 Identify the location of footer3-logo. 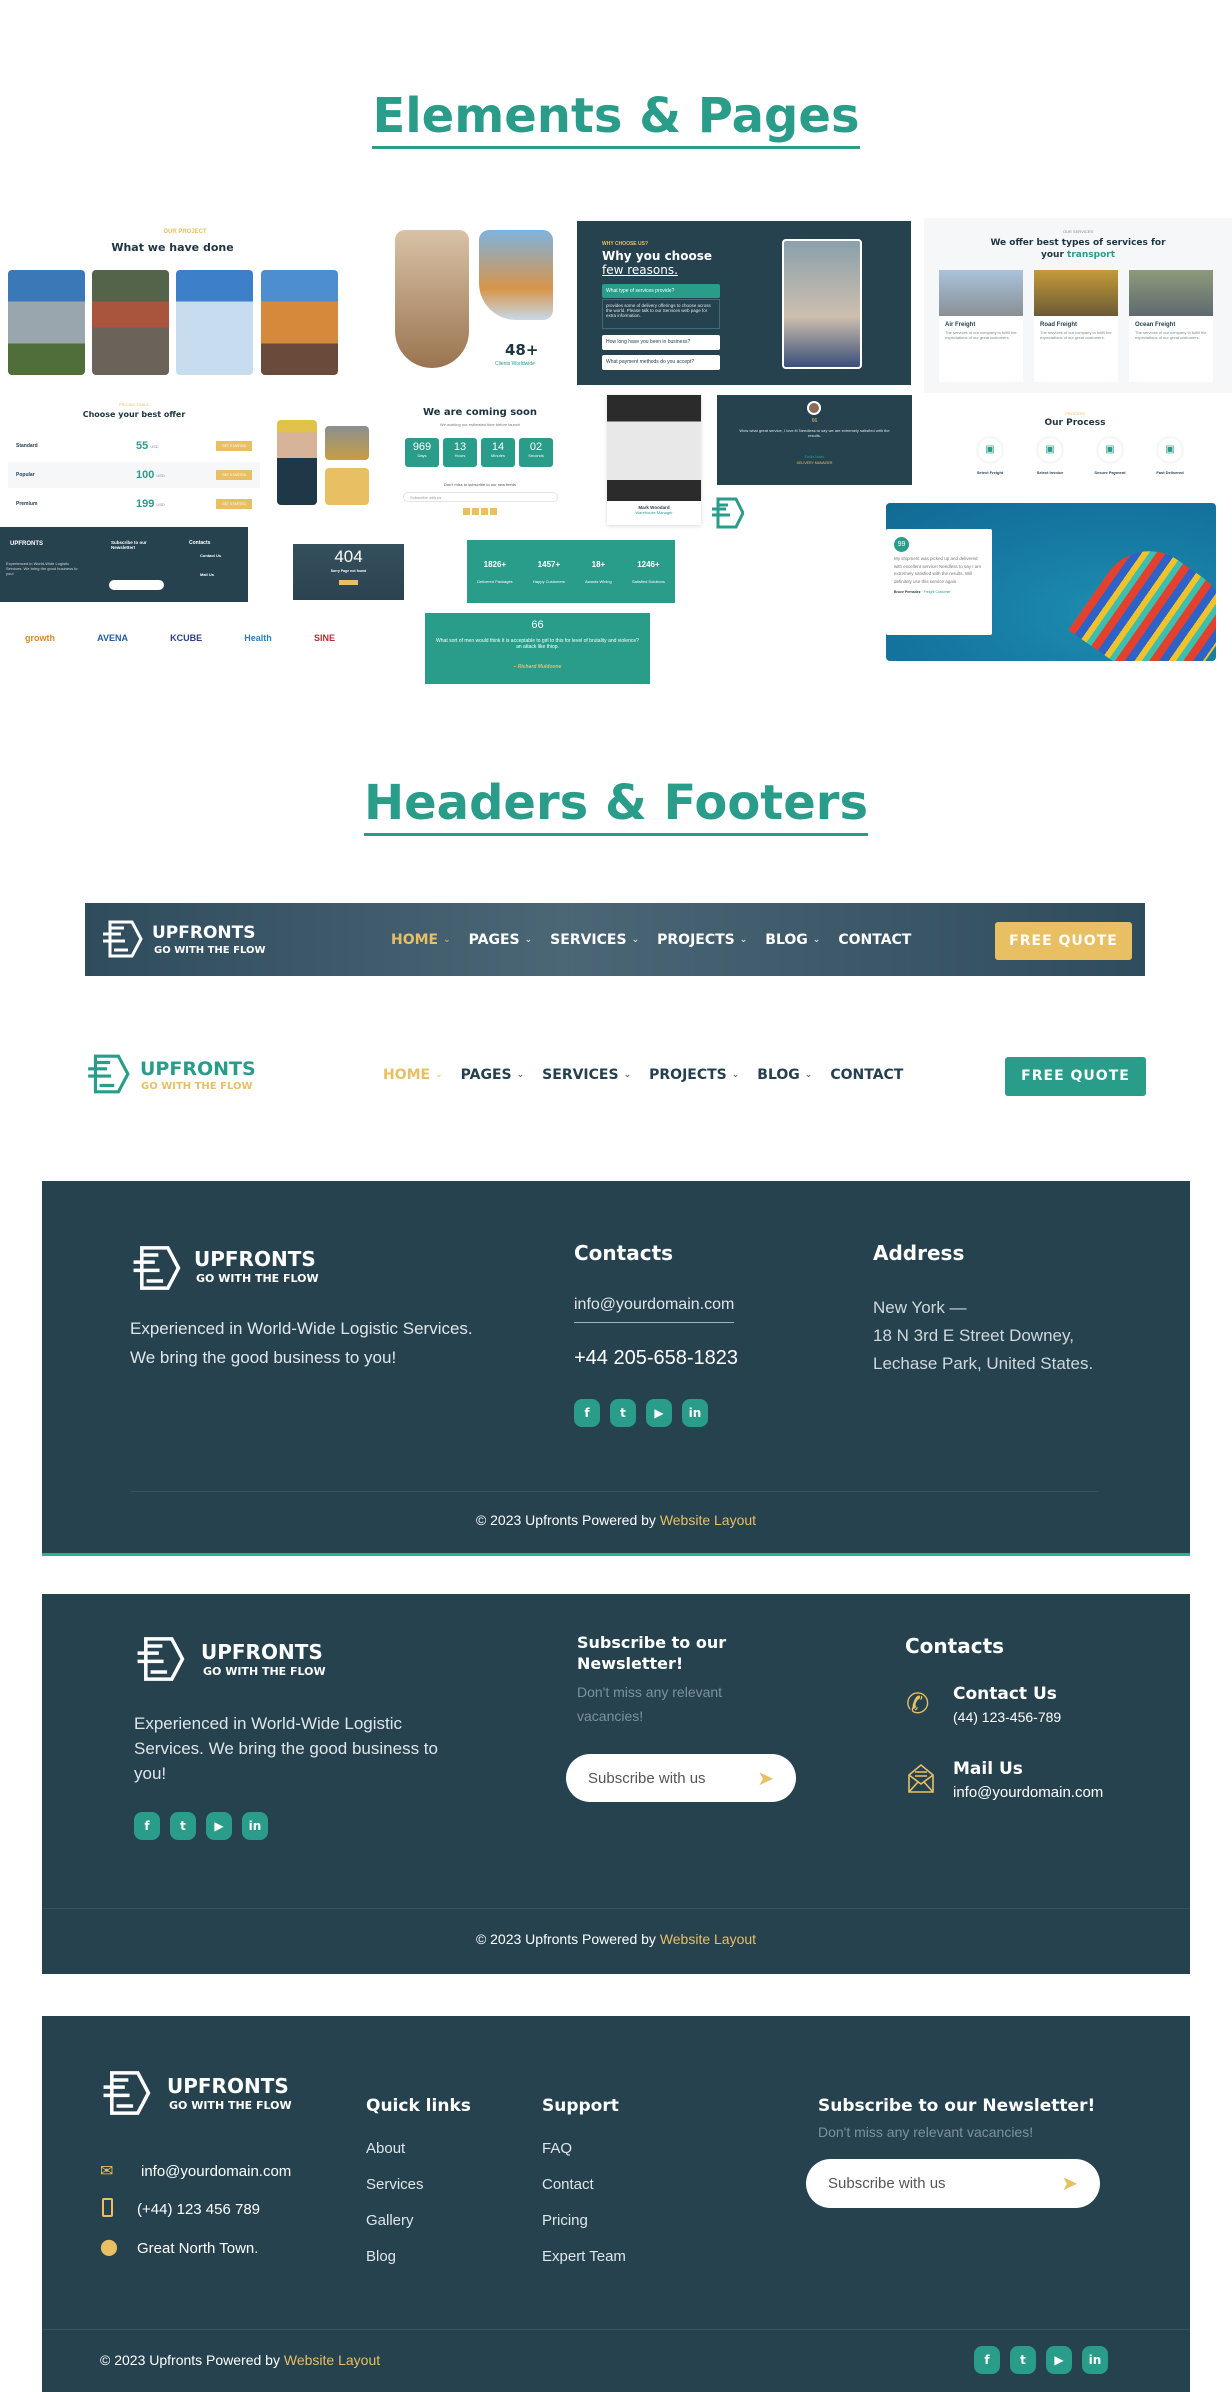
(126, 2095).